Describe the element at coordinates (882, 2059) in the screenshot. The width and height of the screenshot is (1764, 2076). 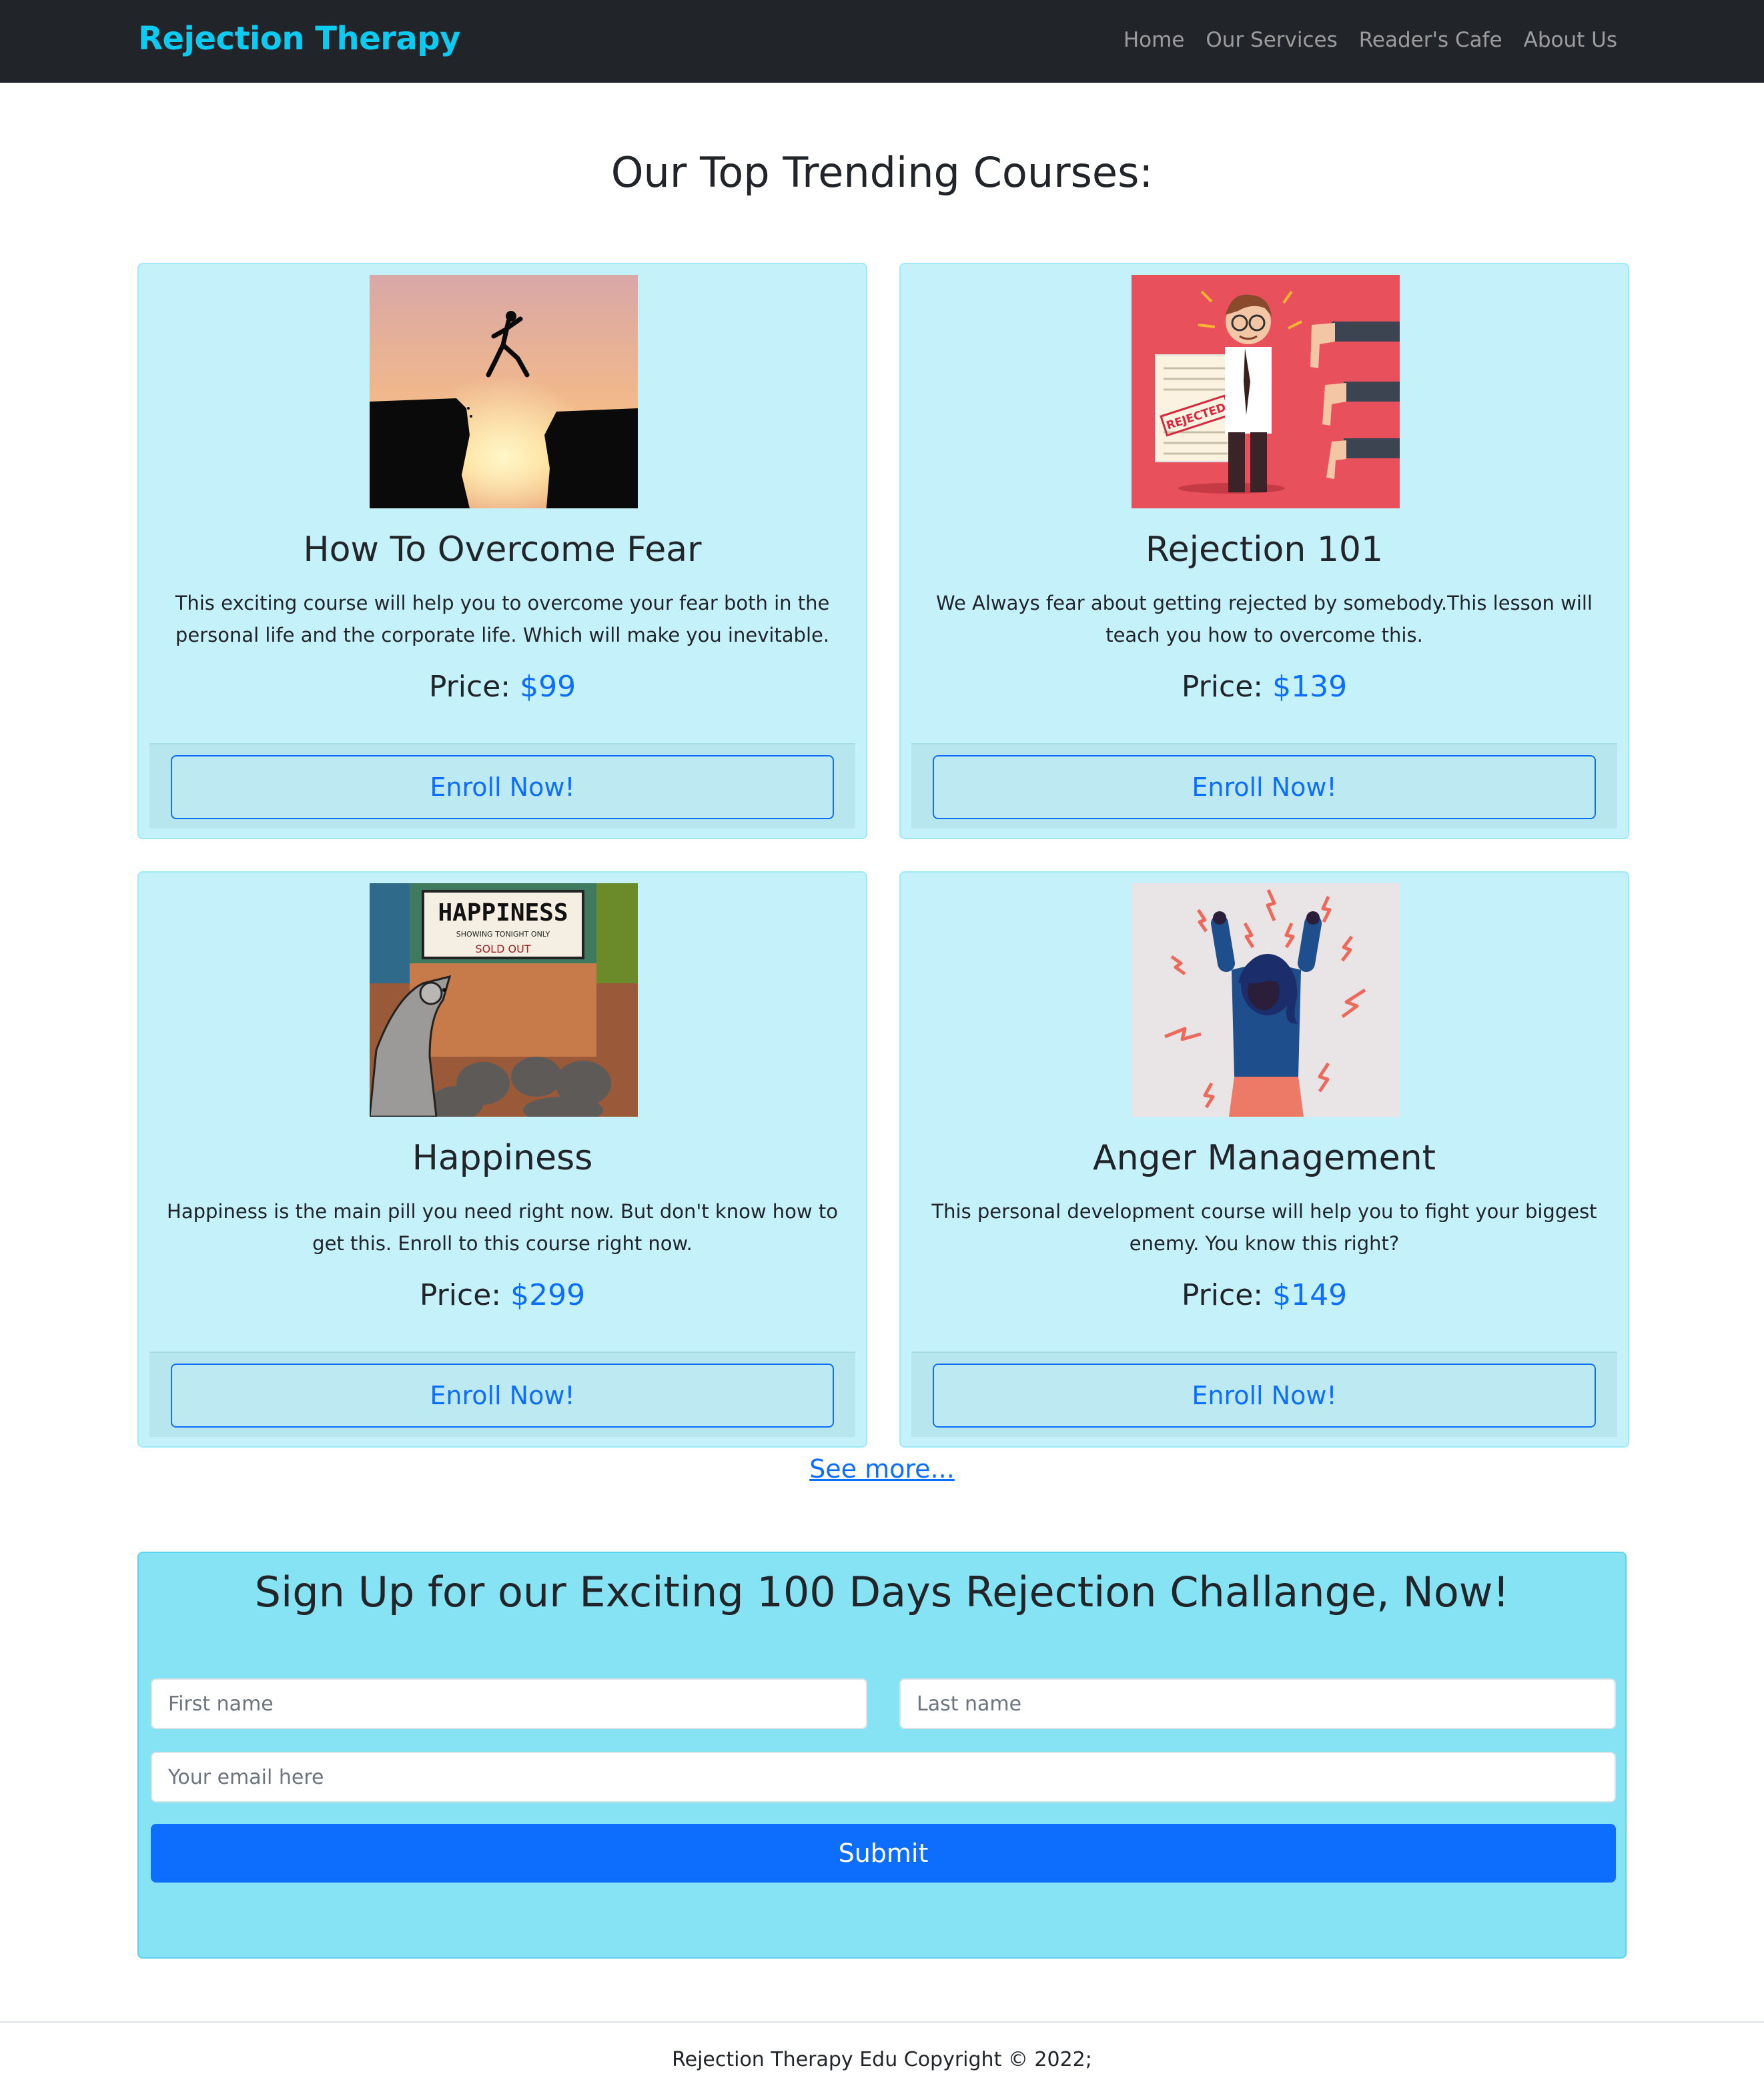
I see `footer-copyright: Rejection Therapy Edu Copyright © 2022;` at that location.